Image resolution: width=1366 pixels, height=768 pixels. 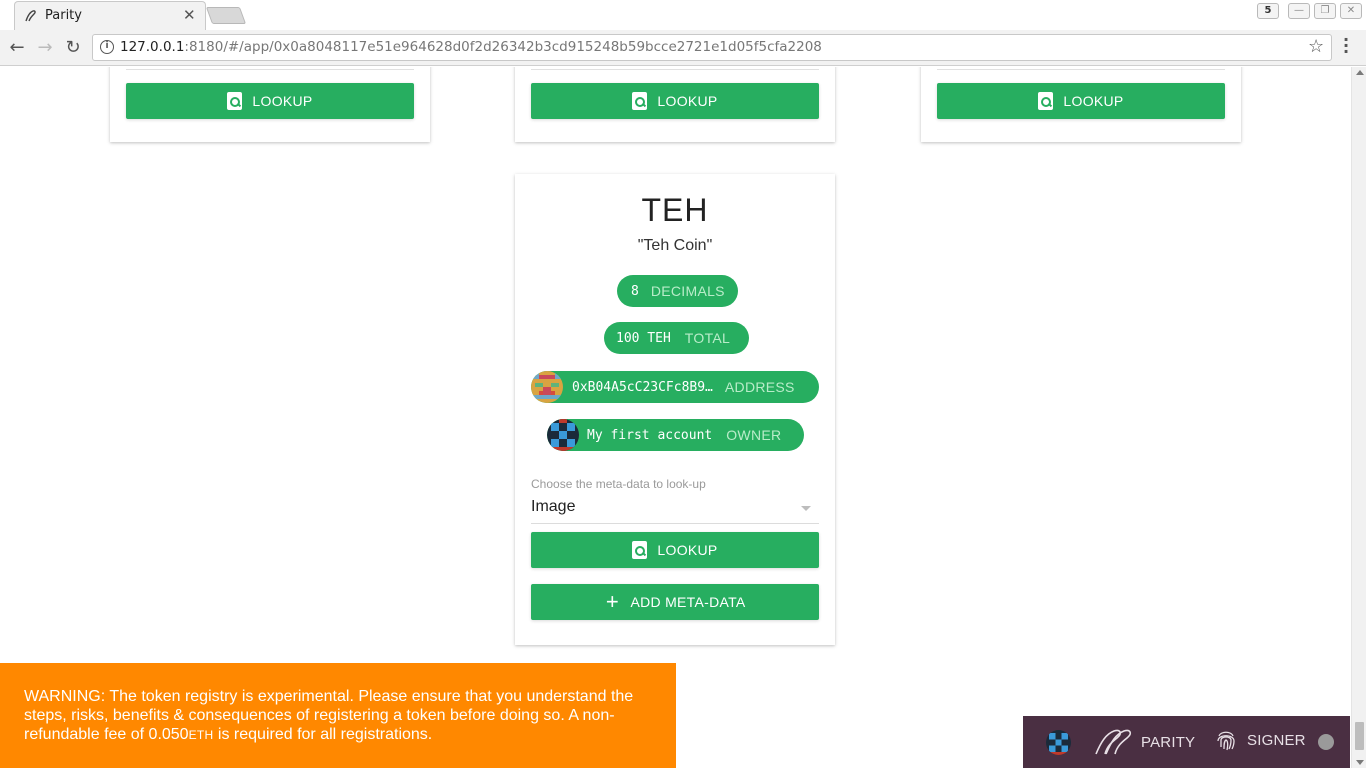 What do you see at coordinates (687, 291) in the screenshot?
I see `decimals-label: DECIMALS` at bounding box center [687, 291].